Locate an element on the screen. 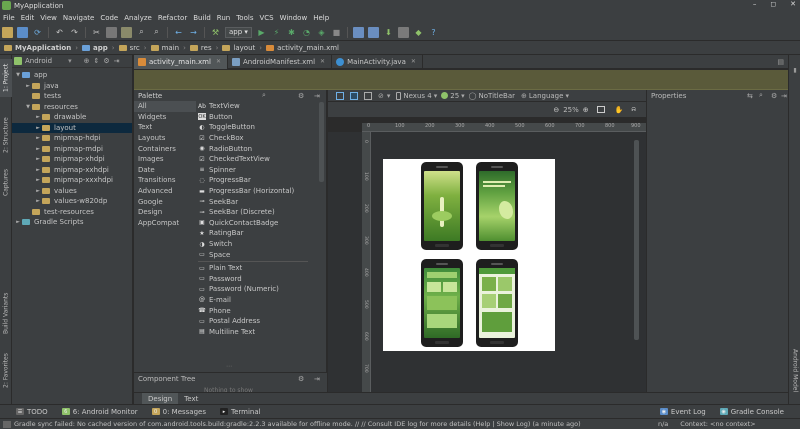  todo-tool-button: ☰ TODO is located at coordinates (32, 412).